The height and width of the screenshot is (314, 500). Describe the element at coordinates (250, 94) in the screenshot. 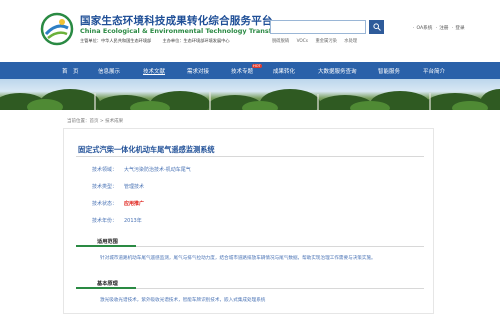

I see `forest-banner-image` at that location.